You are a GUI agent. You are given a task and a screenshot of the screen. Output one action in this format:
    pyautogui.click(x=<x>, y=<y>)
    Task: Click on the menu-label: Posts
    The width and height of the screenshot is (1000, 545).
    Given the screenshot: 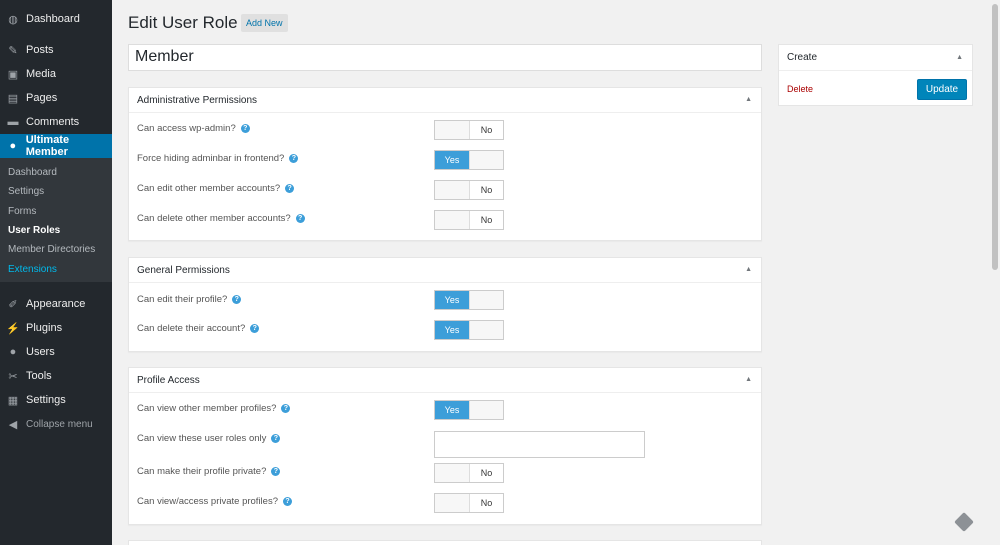 What is the action you would take?
    pyautogui.click(x=40, y=50)
    